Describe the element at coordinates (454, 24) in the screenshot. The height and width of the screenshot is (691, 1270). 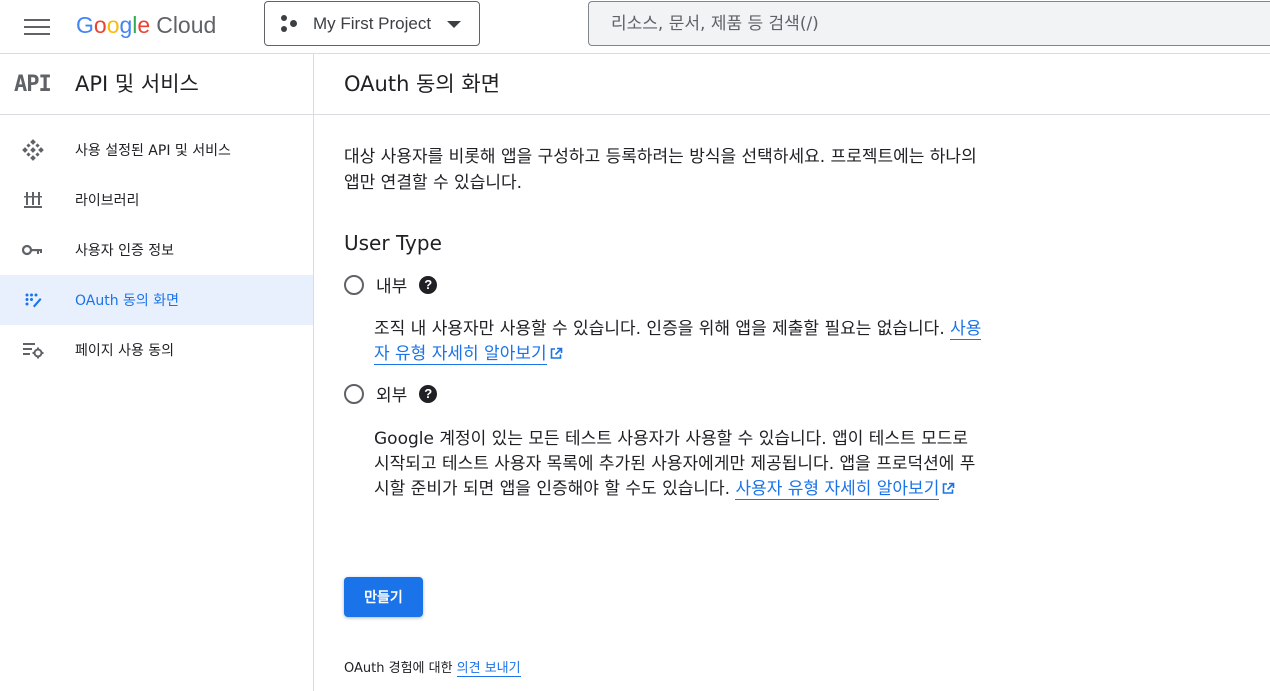
I see `dropdown-caret-icon` at that location.